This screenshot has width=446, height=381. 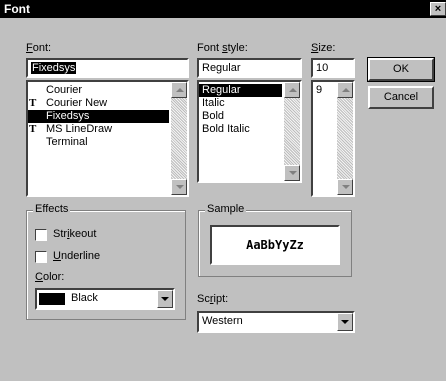 What do you see at coordinates (222, 321) in the screenshot?
I see `script-value: Western` at bounding box center [222, 321].